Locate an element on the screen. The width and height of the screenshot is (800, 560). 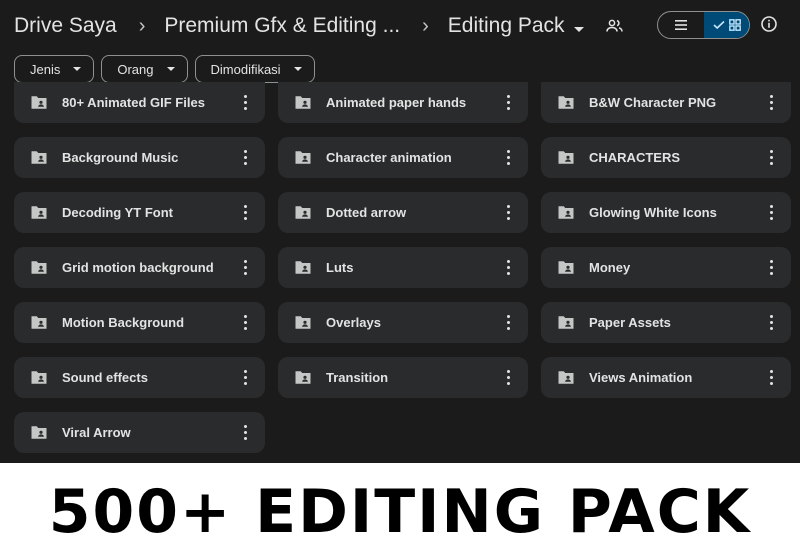
folder-name: 80+ Animated GIF Files is located at coordinates (133, 102).